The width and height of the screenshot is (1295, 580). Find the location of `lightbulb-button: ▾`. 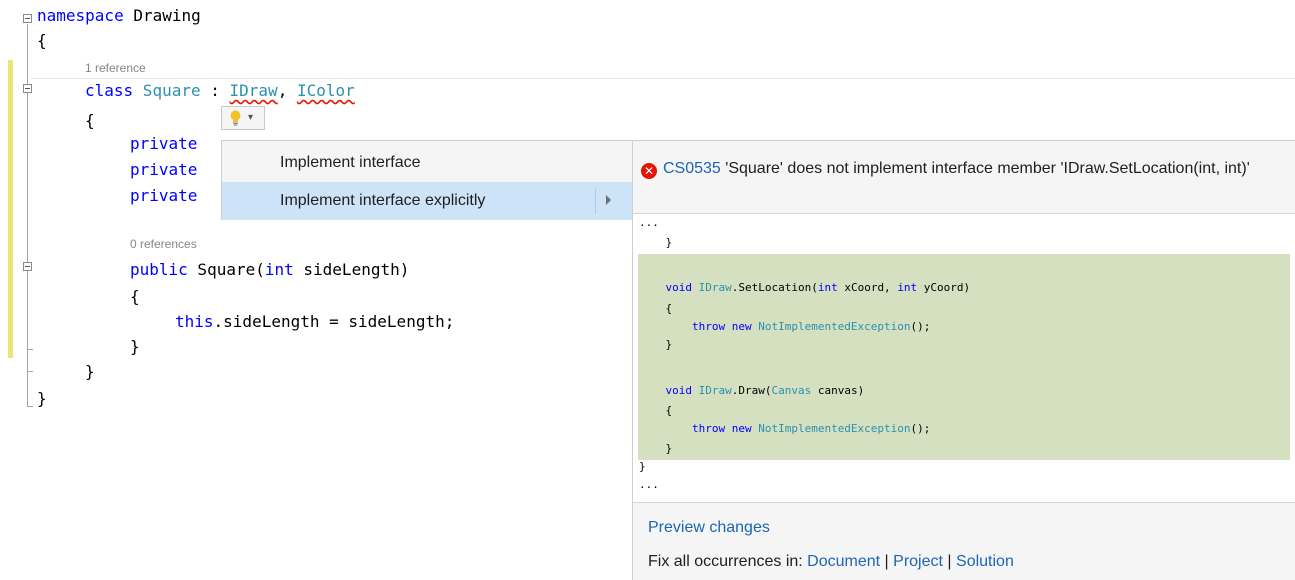

lightbulb-button: ▾ is located at coordinates (243, 118).